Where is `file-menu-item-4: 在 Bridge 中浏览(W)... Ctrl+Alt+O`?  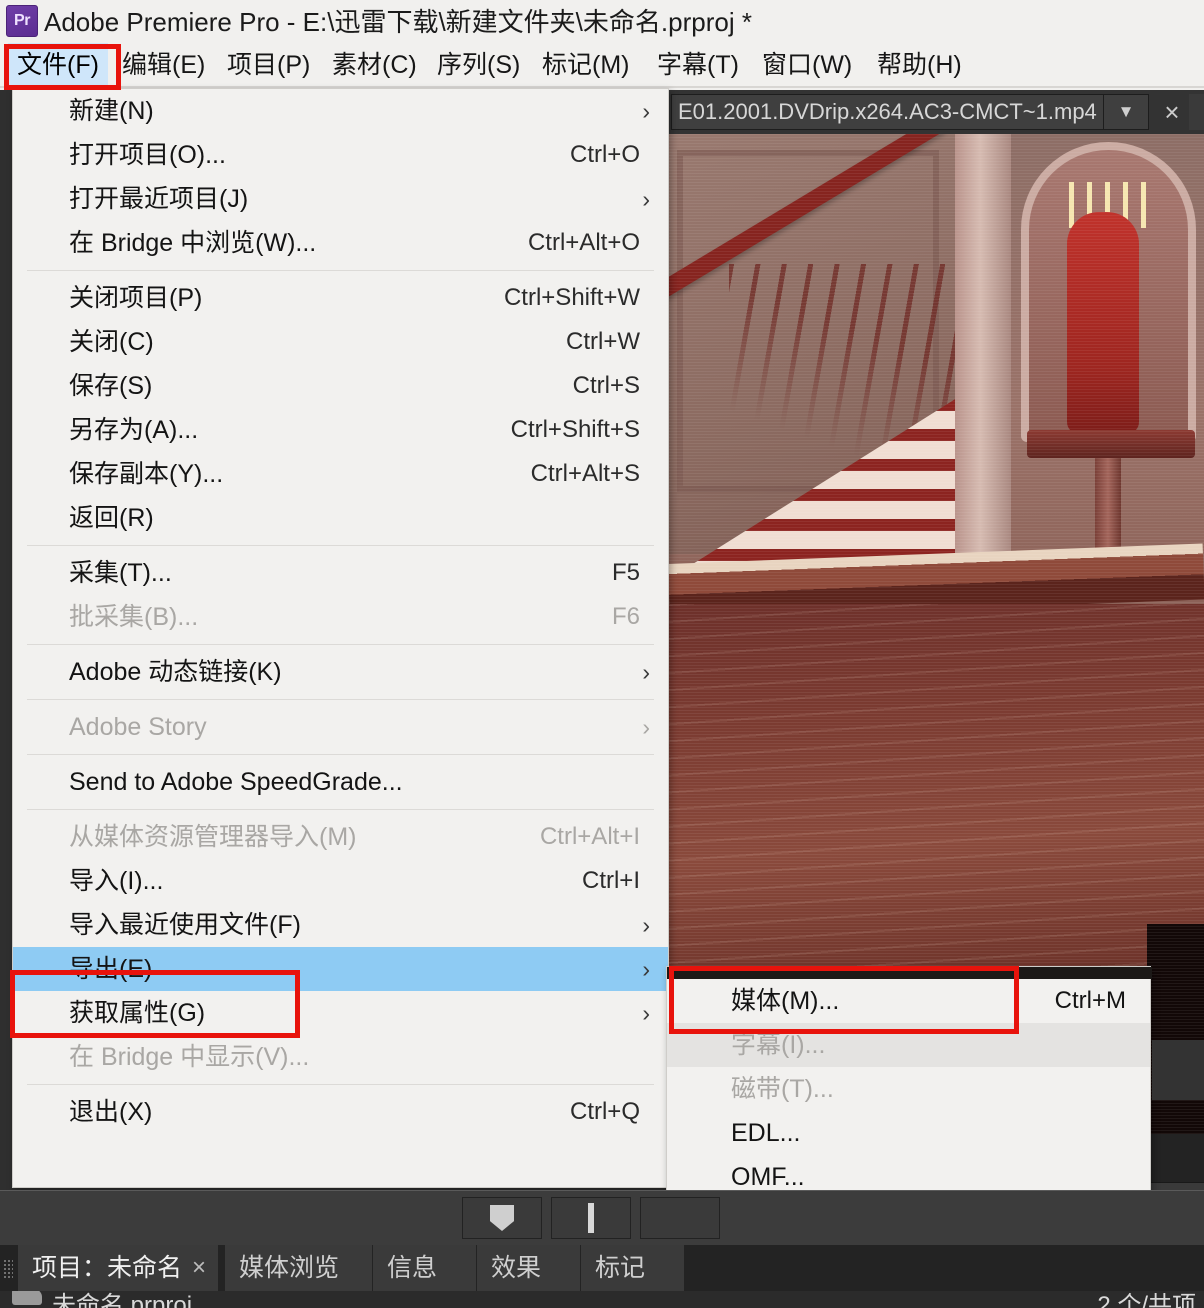
file-menu-item-4: 在 Bridge 中浏览(W)... Ctrl+Alt+O is located at coordinates (340, 243).